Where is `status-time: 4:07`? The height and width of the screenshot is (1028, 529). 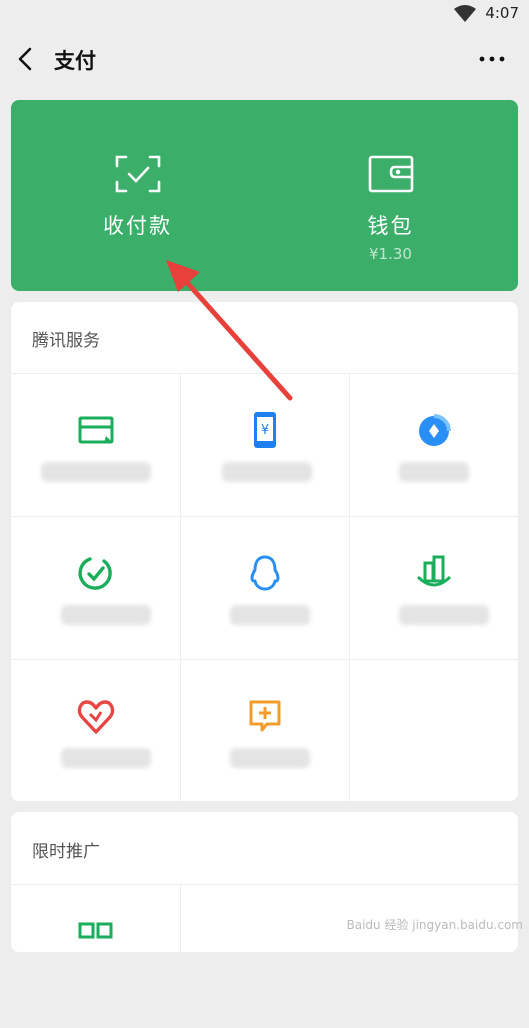
status-time: 4:07 is located at coordinates (502, 13).